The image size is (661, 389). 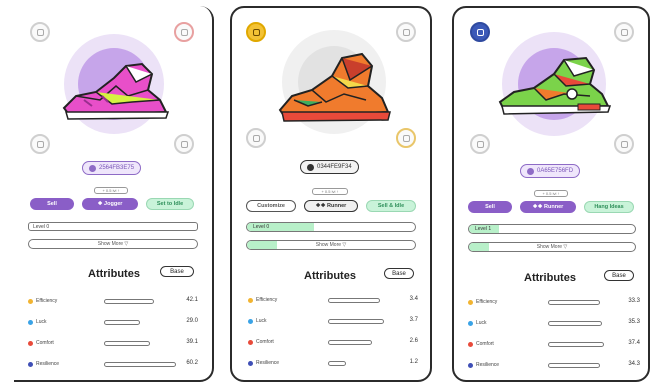 I want to click on token-id: 0344FE9F34, so click(x=334, y=167).